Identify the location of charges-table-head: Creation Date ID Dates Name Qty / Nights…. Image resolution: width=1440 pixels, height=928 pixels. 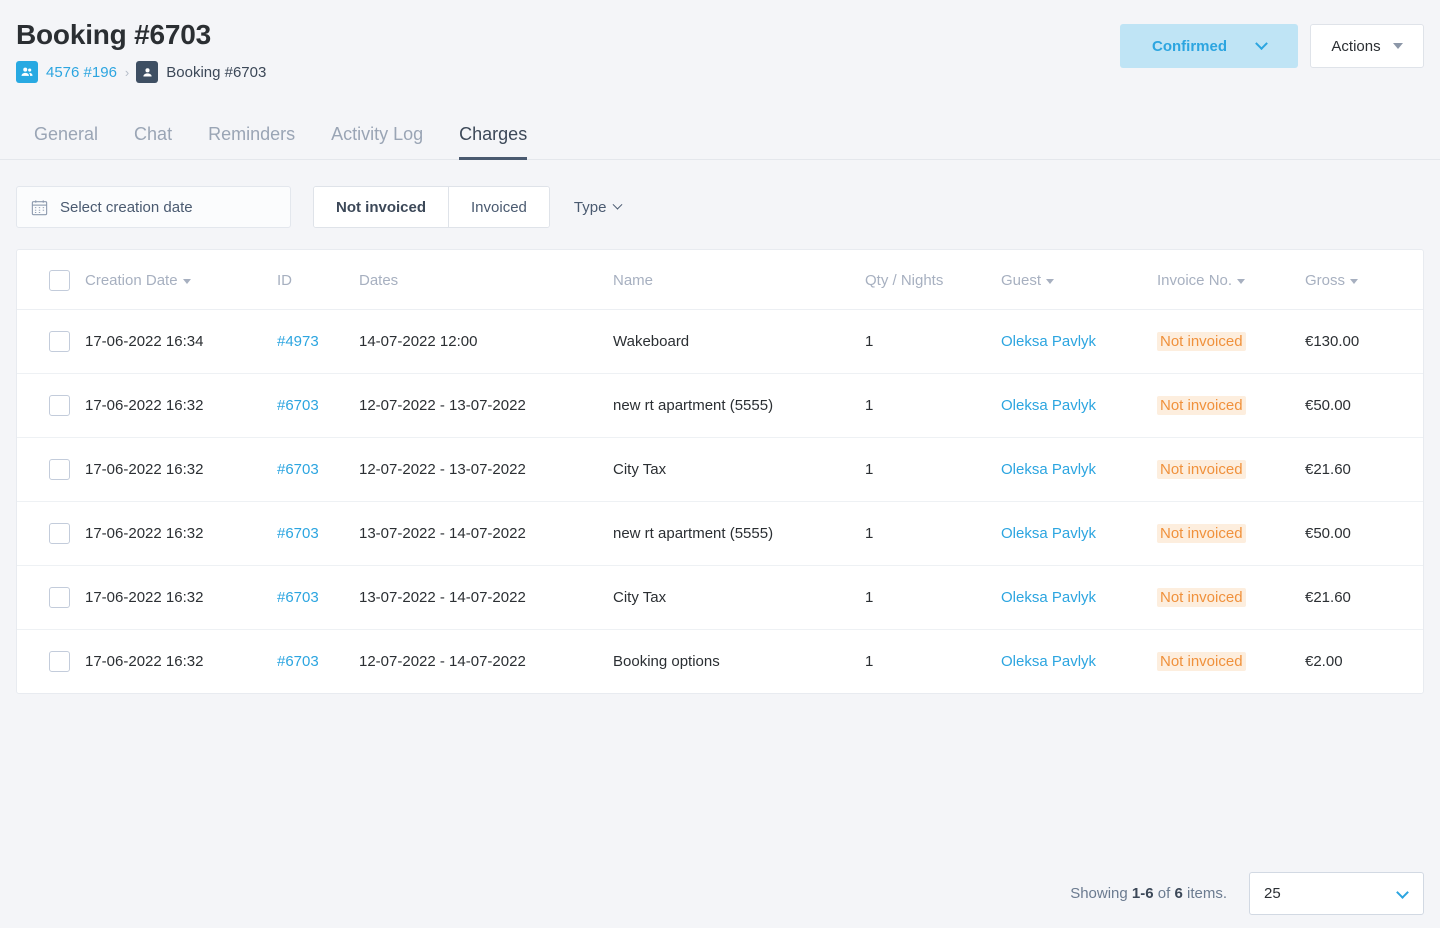
(720, 280).